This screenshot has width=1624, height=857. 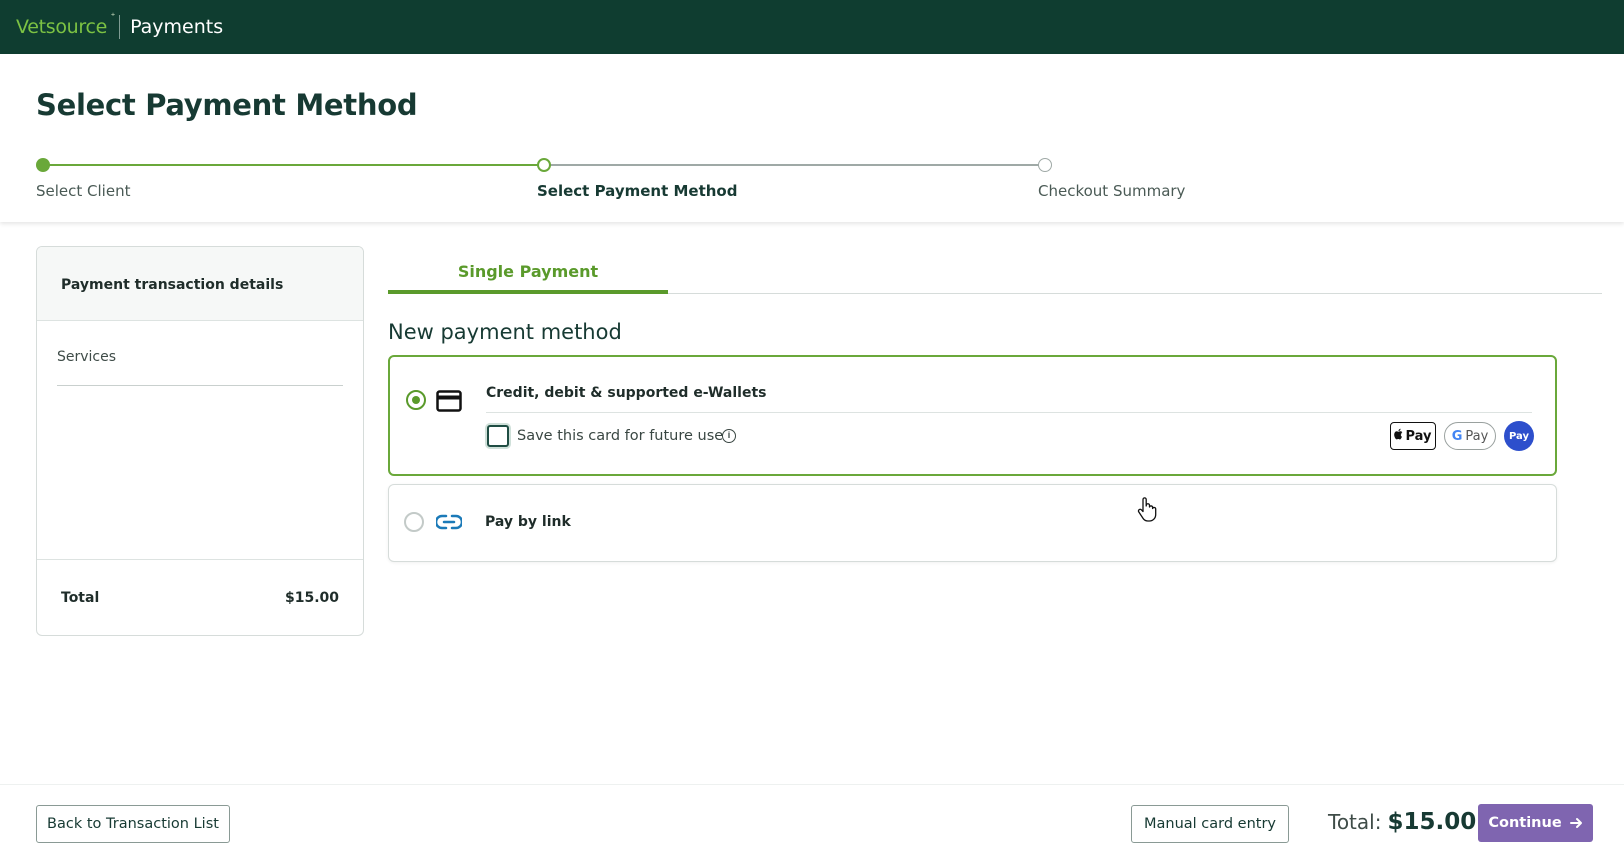 What do you see at coordinates (1355, 822) in the screenshot?
I see `footer-total-label: Total:` at bounding box center [1355, 822].